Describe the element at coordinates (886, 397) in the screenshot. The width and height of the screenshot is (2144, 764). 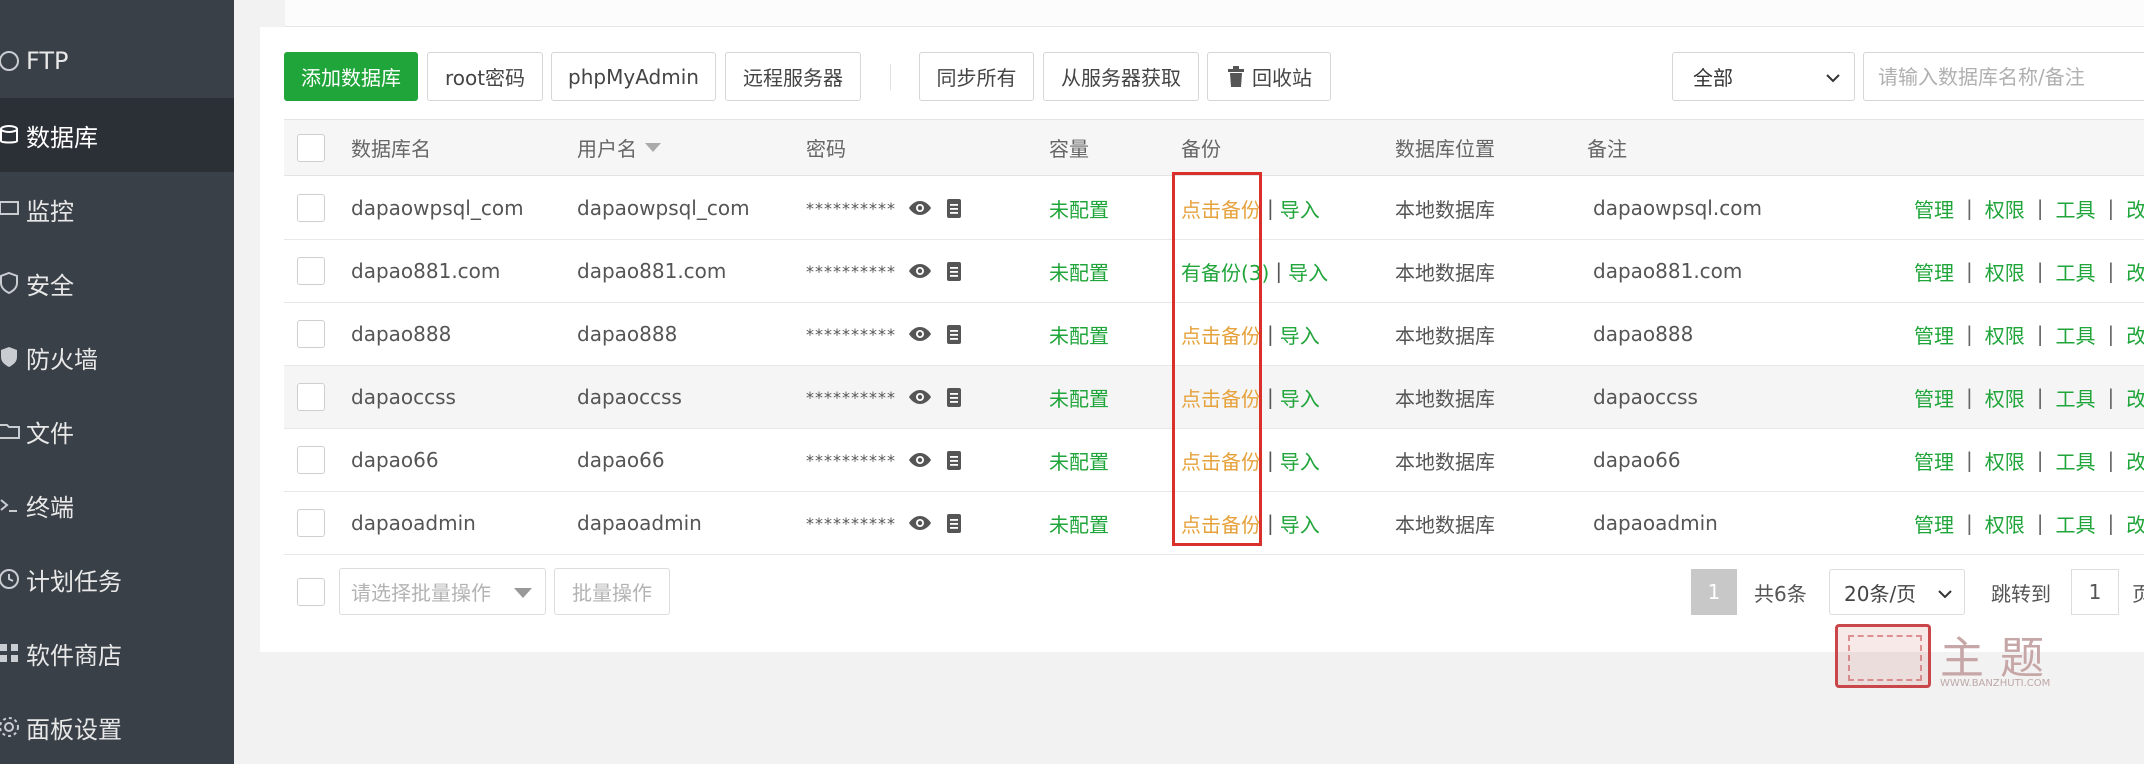
I see `password-cell: **********` at that location.